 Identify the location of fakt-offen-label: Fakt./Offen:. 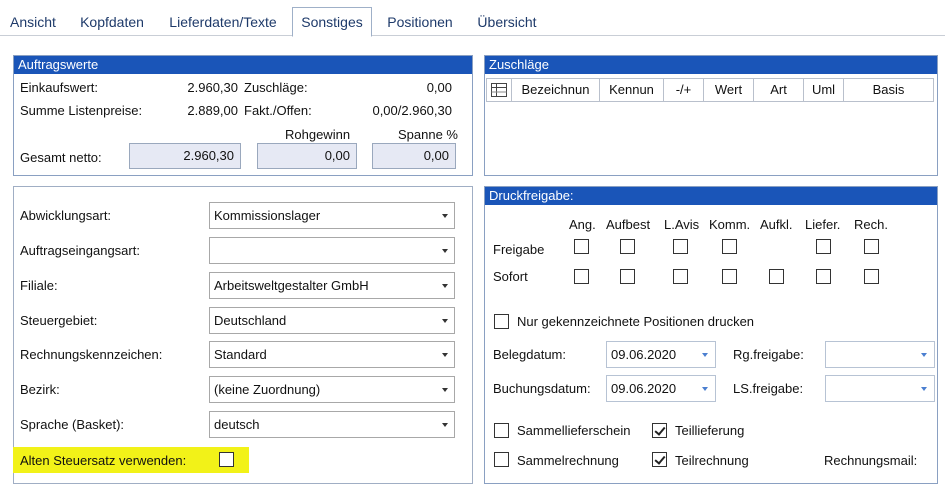
(278, 110).